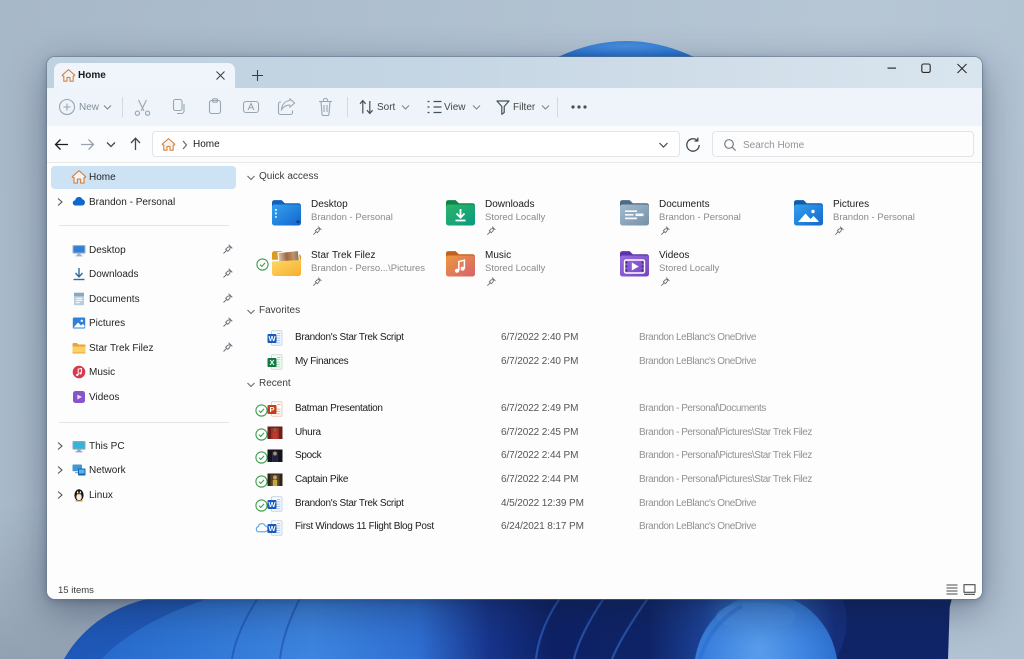  Describe the element at coordinates (271, 362) in the screenshot. I see `svg-text: X` at that location.